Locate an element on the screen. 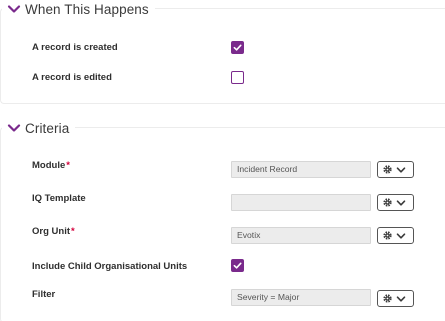 The height and width of the screenshot is (321, 445). record-created-label: A record is created is located at coordinates (75, 47).